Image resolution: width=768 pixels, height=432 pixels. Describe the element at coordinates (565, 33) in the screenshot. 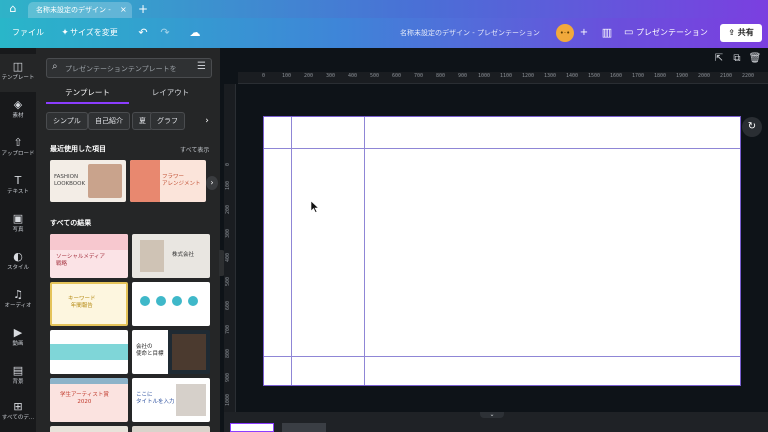

I see `avatar: •·•` at that location.